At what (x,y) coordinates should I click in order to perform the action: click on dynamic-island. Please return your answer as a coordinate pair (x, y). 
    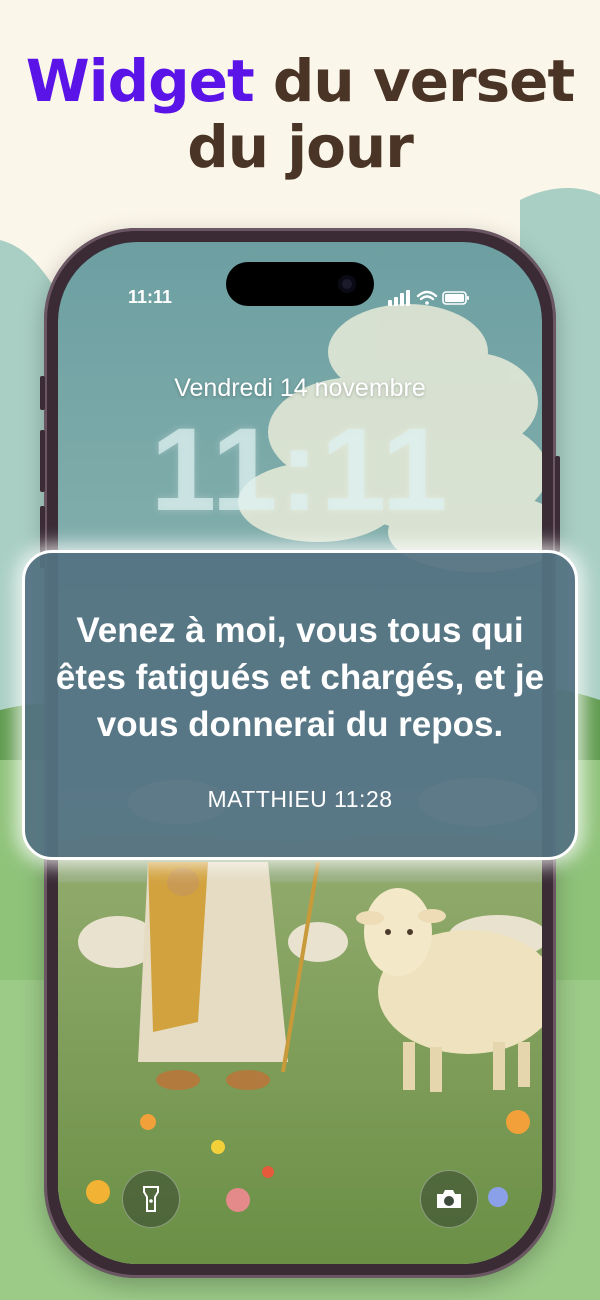
    Looking at the image, I should click on (300, 284).